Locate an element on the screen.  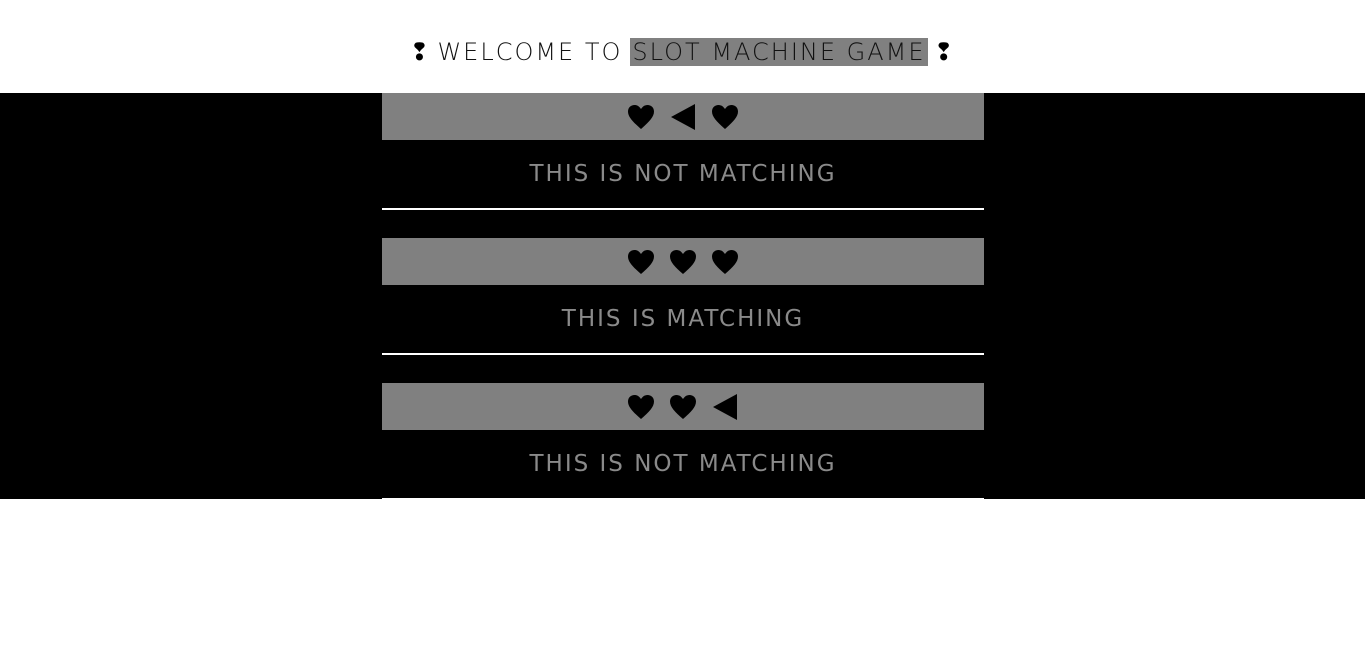
exclamation-ornament-right: ❢ is located at coordinates (944, 51).